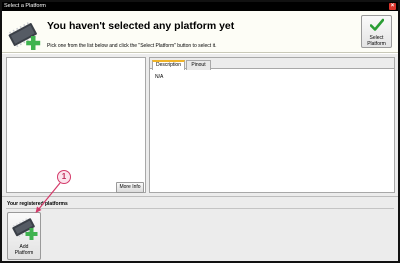 The height and width of the screenshot is (263, 400). I want to click on details-tabs: Description Pinout, so click(272, 64).